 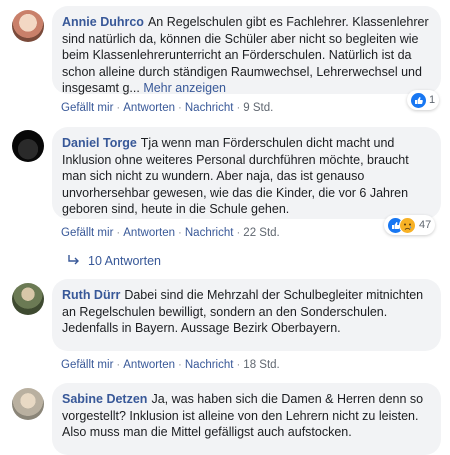 I want to click on comment-actions: Gefällt mir · Antworten · Nachricht · 18 Std., so click(x=170, y=365).